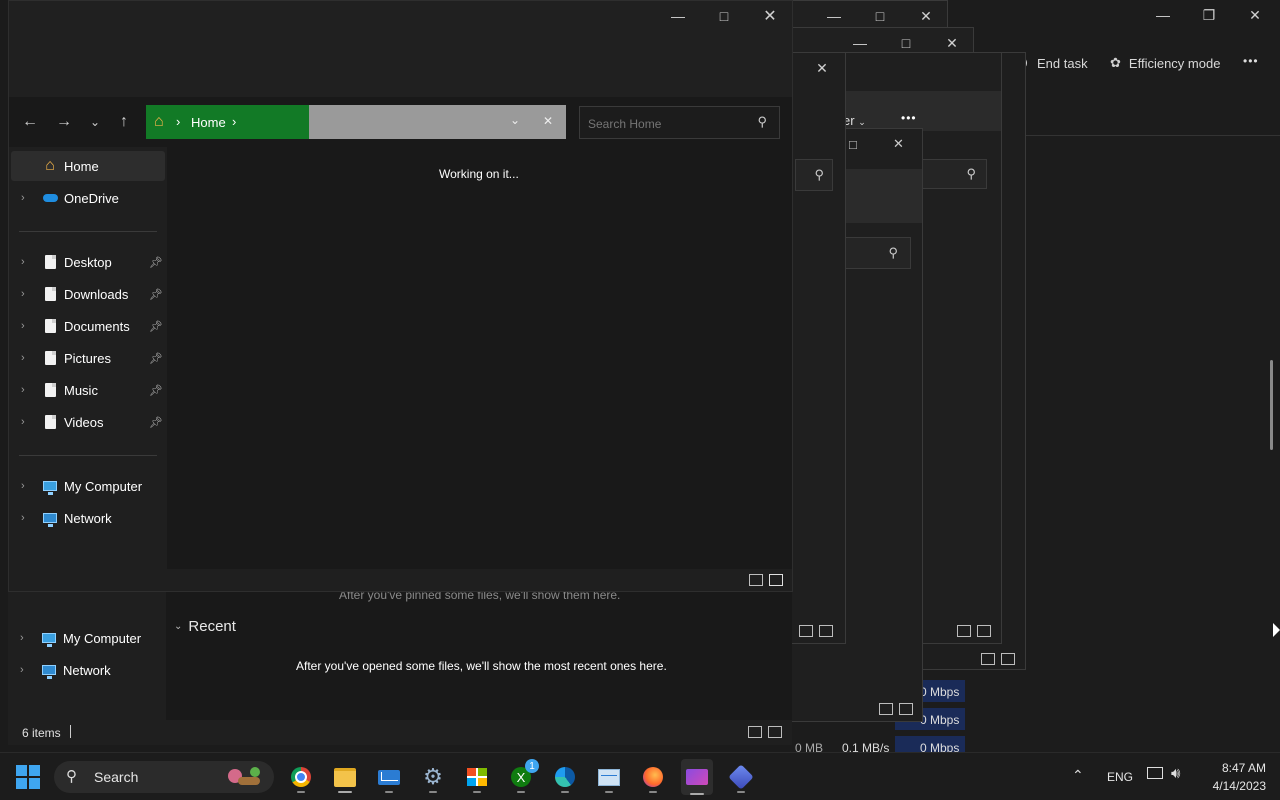  I want to click on firefox-icon, so click(653, 777).